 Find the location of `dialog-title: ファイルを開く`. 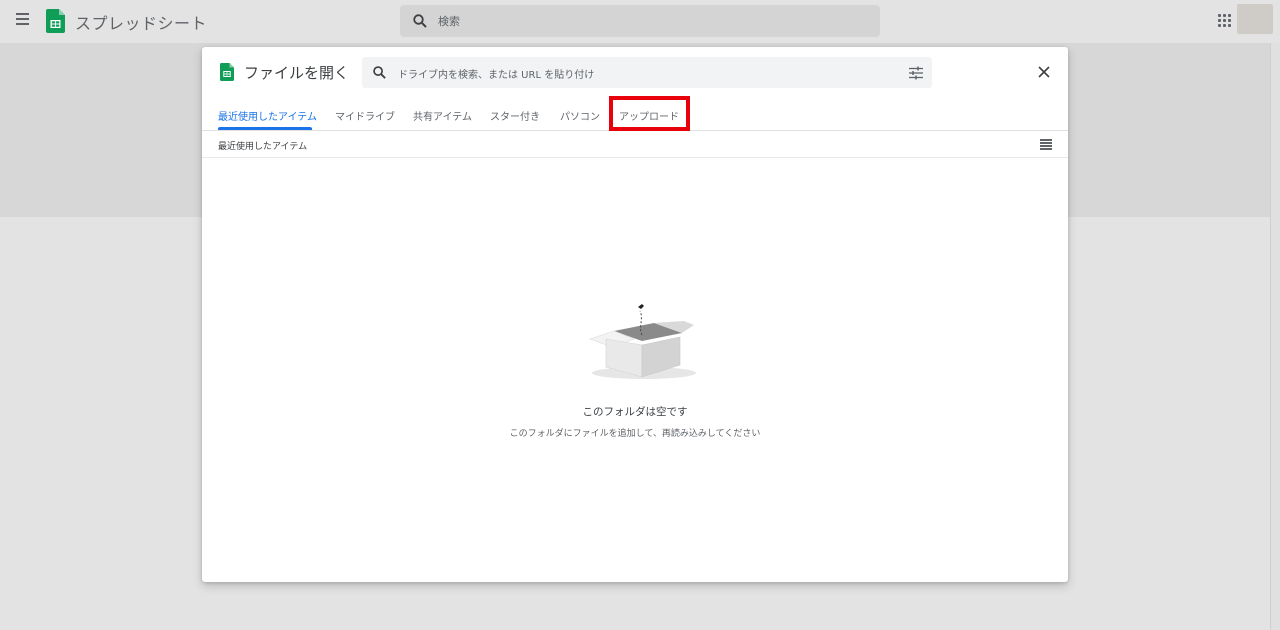

dialog-title: ファイルを開く is located at coordinates (297, 73).